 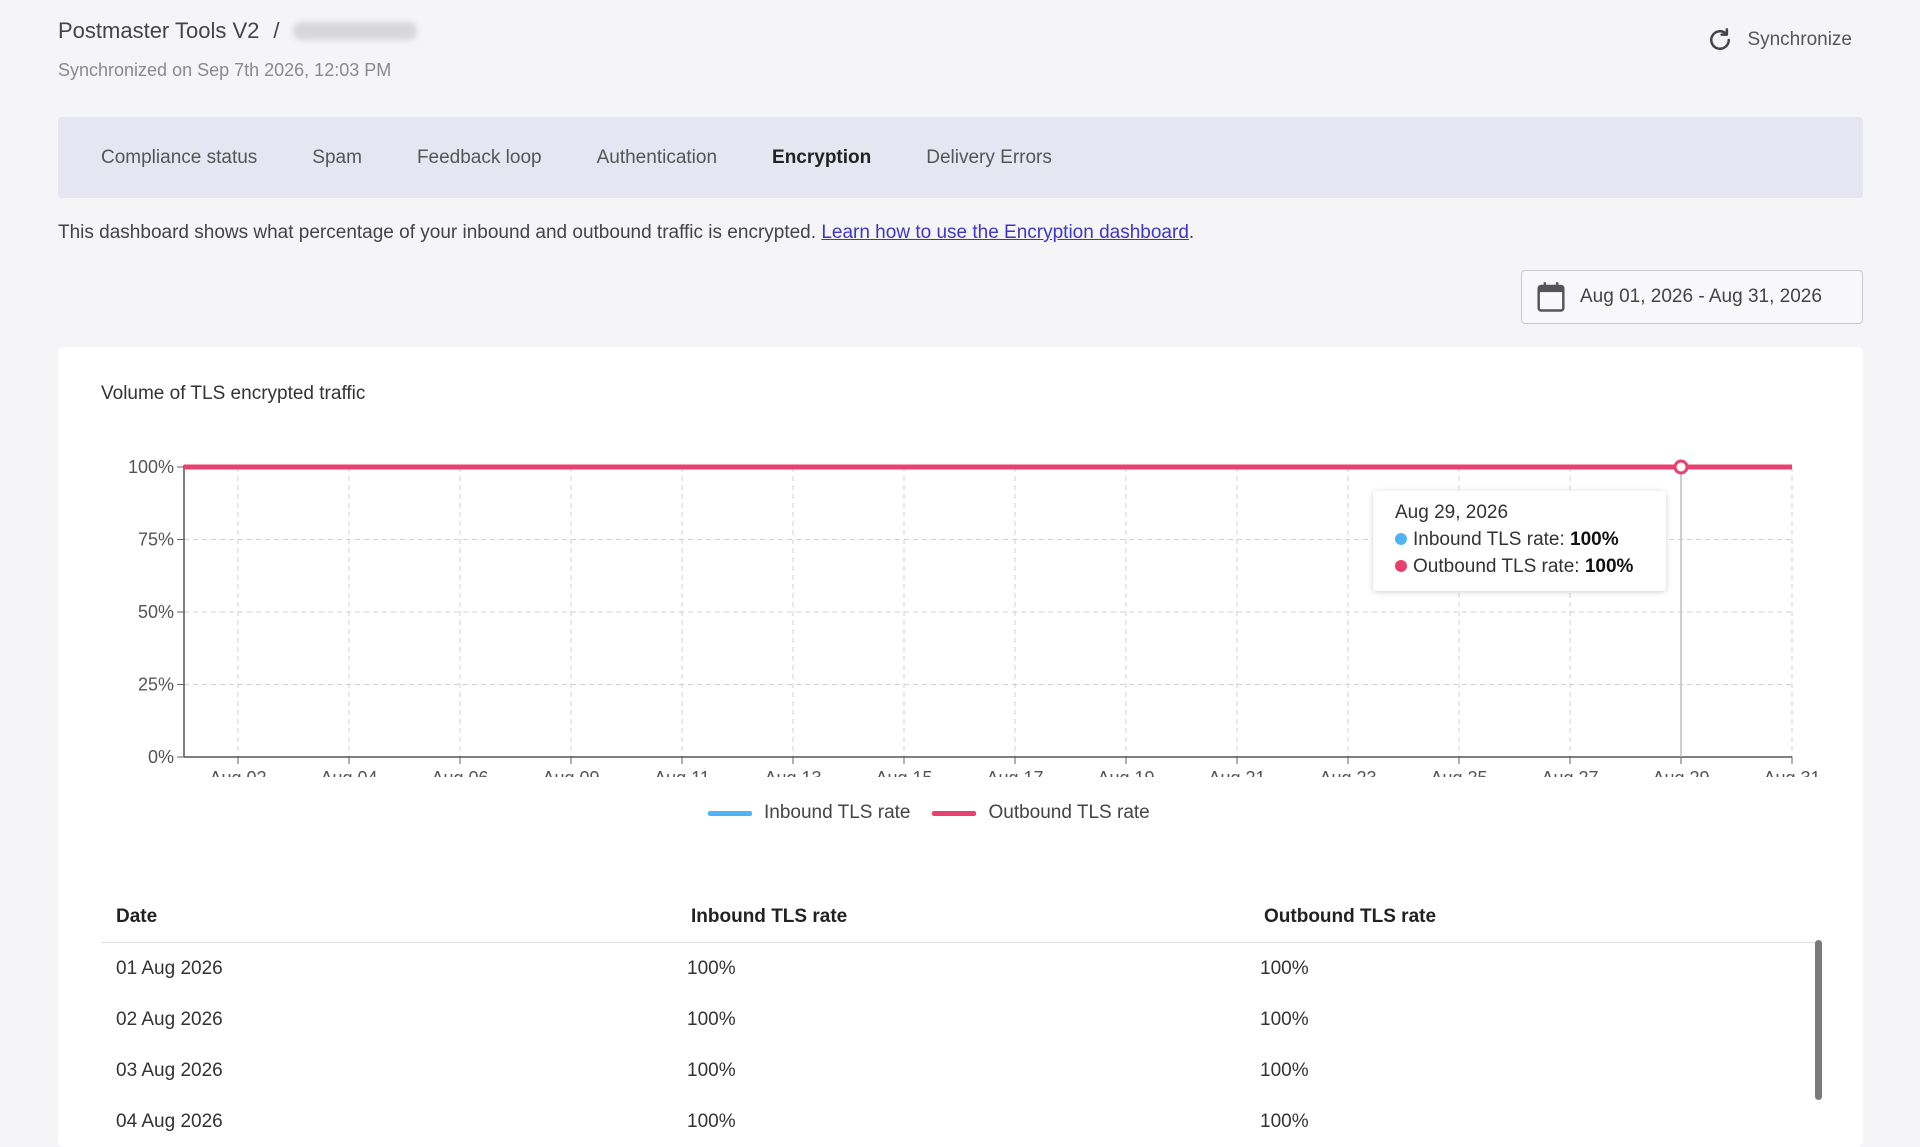 I want to click on outbound-dot-icon, so click(x=1401, y=565).